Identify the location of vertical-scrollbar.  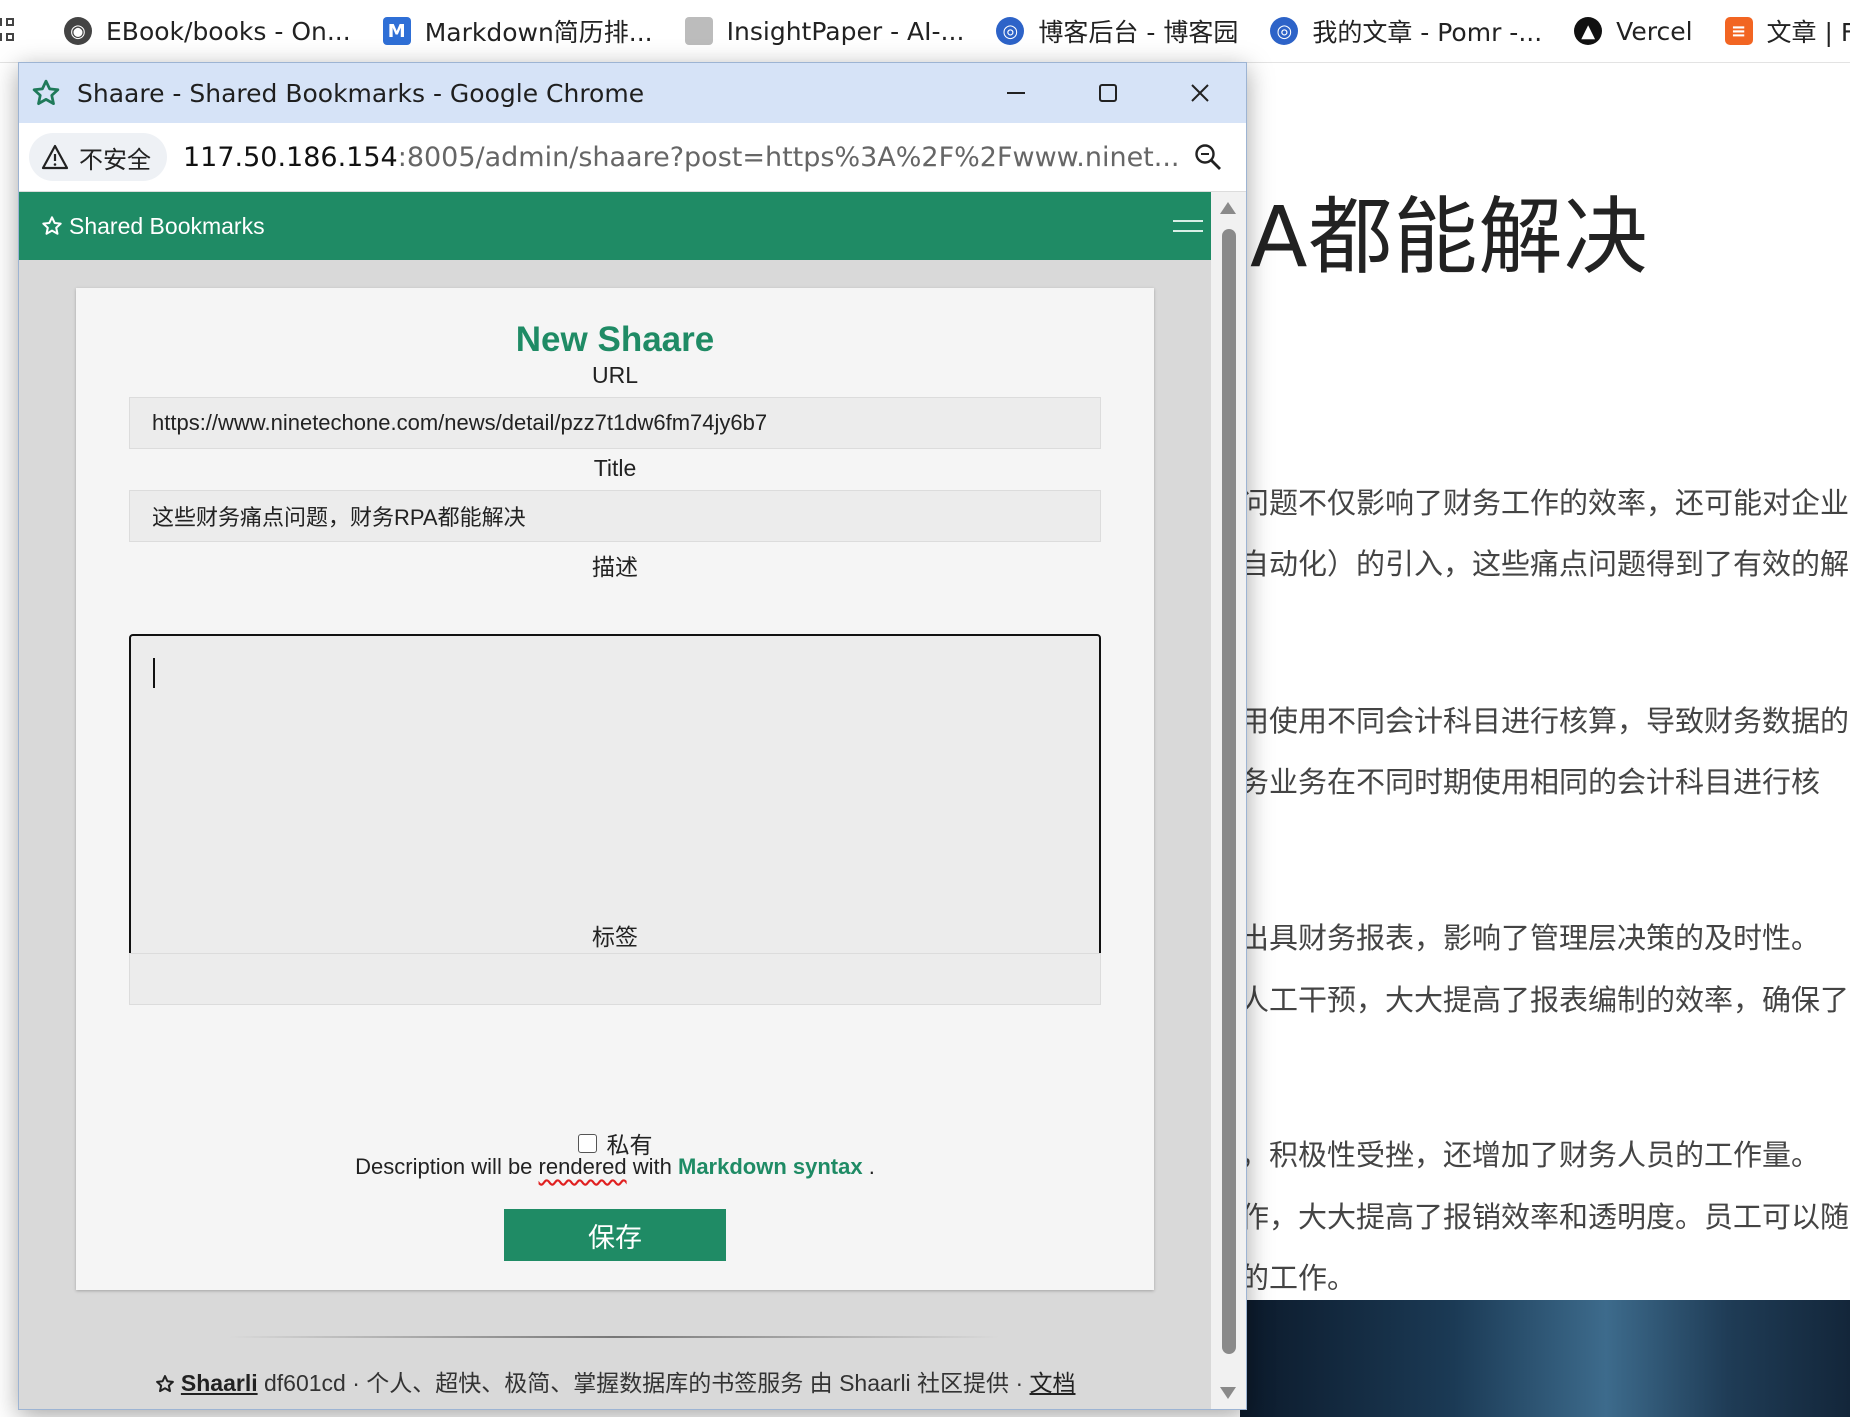
(1228, 800).